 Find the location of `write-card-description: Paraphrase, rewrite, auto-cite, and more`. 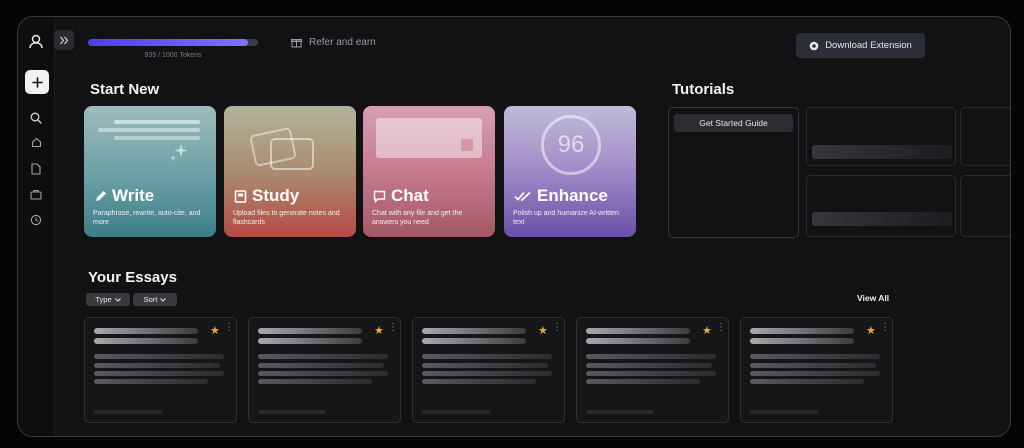

write-card-description: Paraphrase, rewrite, auto-cite, and more is located at coordinates (147, 218).